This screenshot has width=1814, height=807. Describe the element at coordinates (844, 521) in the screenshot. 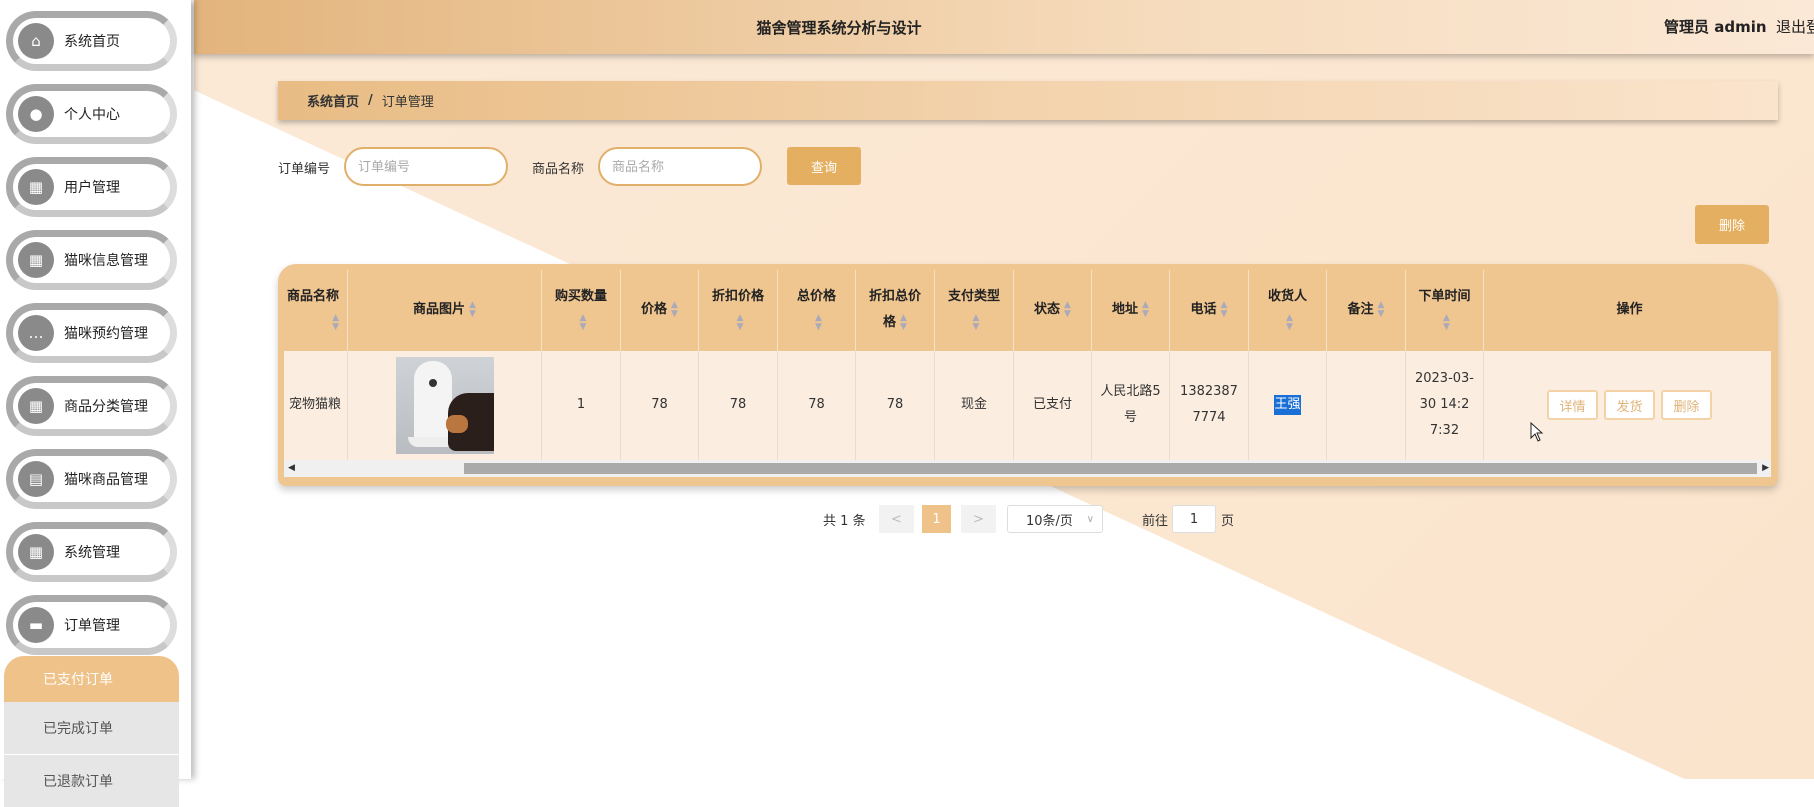

I see `pagination-total: 共 1 条` at that location.